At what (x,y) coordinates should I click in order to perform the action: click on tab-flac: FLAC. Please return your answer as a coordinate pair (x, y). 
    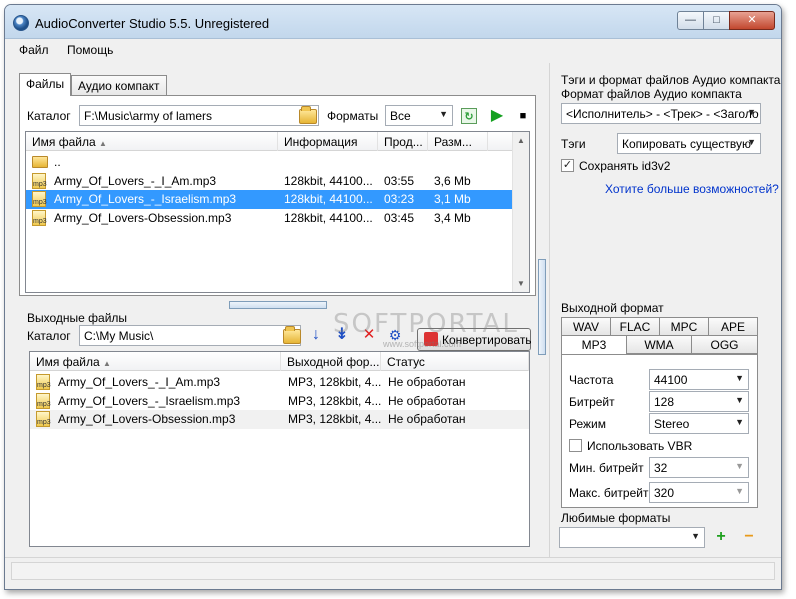
    Looking at the image, I should click on (635, 326).